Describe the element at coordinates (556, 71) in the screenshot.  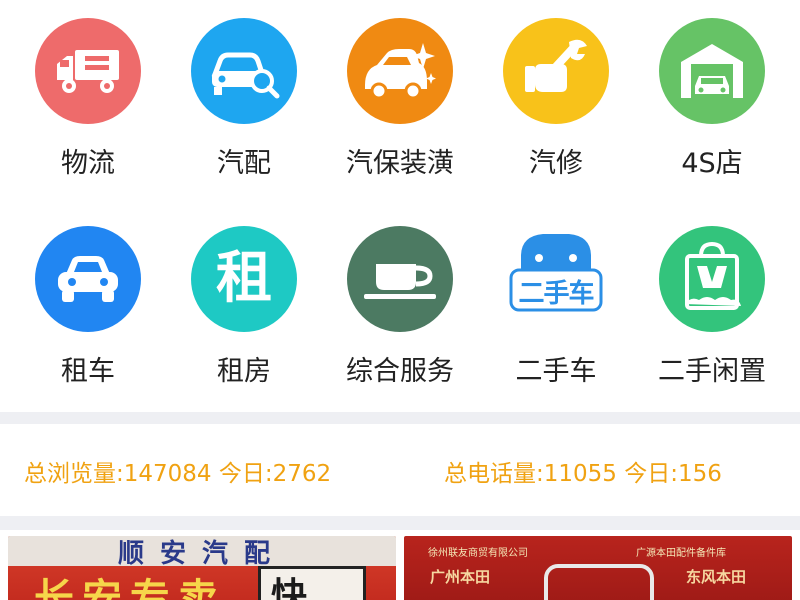
I see `wrench-hand-icon` at that location.